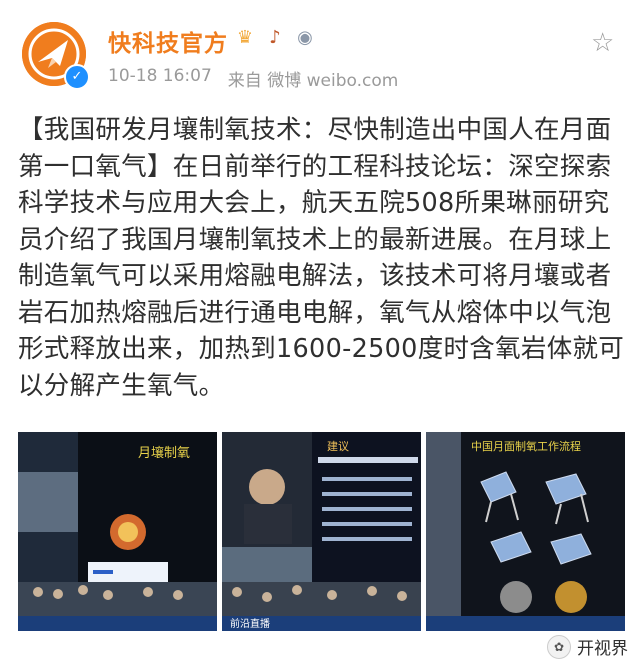  What do you see at coordinates (245, 37) in the screenshot?
I see `crown-icon: ♛` at bounding box center [245, 37].